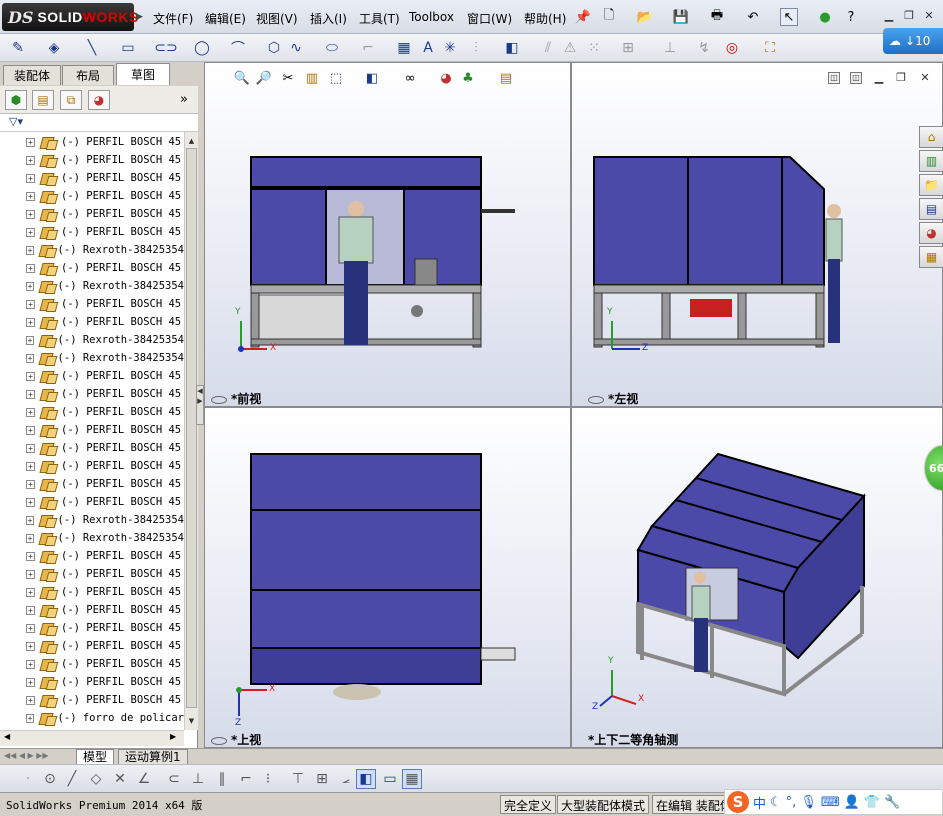 This screenshot has height=816, width=943. What do you see at coordinates (225, 18) in the screenshot?
I see `menu-edit: 编辑(E)` at bounding box center [225, 18].